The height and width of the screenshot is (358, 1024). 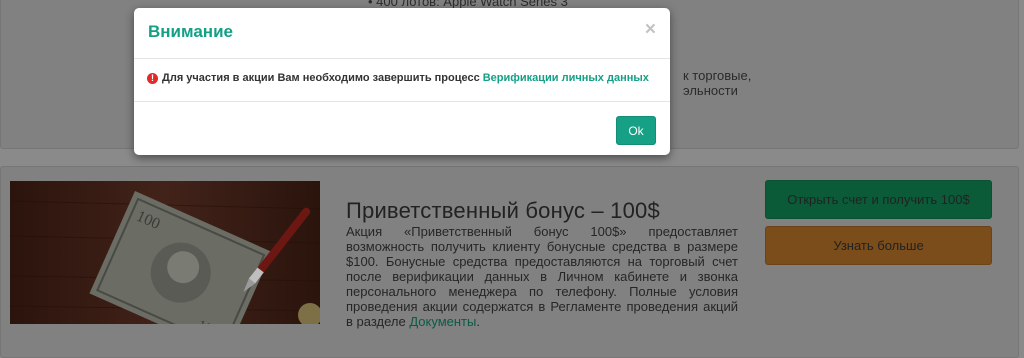 I want to click on promo-image: 100 100, so click(x=165, y=252).